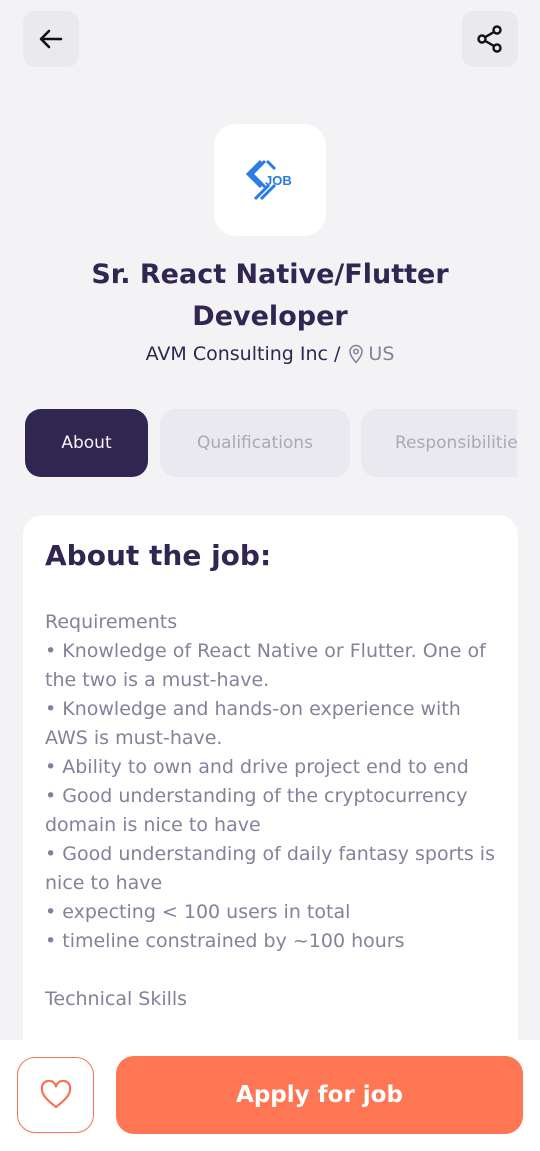  What do you see at coordinates (381, 354) in the screenshot?
I see `location-text: US` at bounding box center [381, 354].